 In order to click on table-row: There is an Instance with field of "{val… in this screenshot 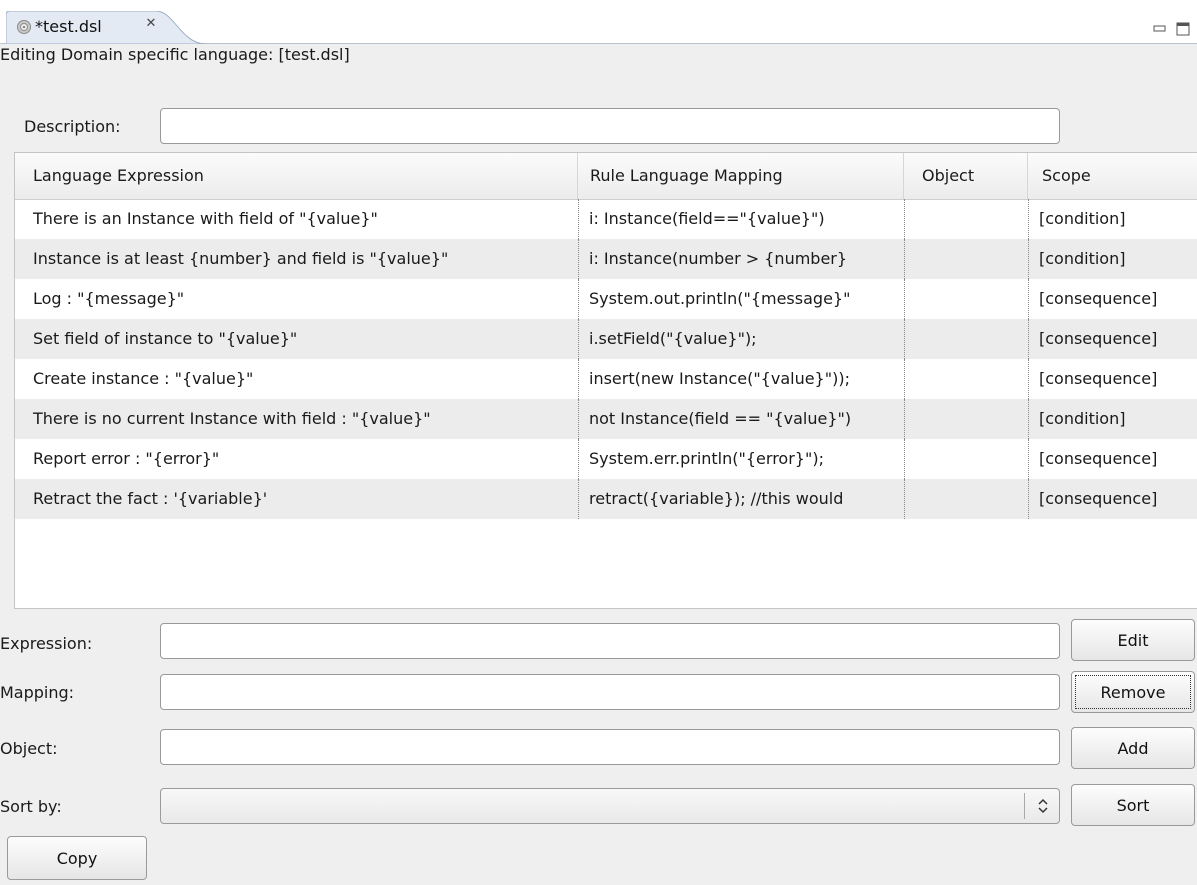, I will do `click(606, 219)`.